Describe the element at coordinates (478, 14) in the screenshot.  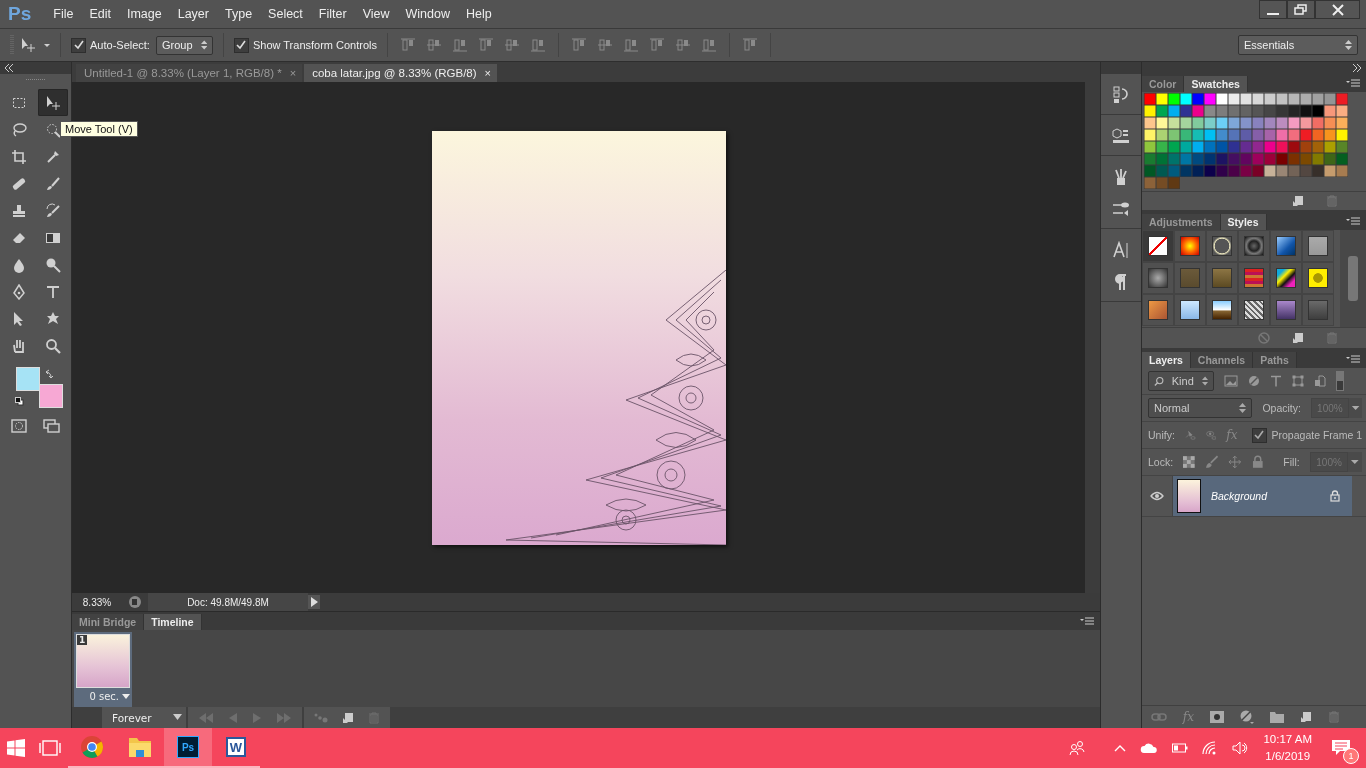
I see `menu-item: Help` at that location.